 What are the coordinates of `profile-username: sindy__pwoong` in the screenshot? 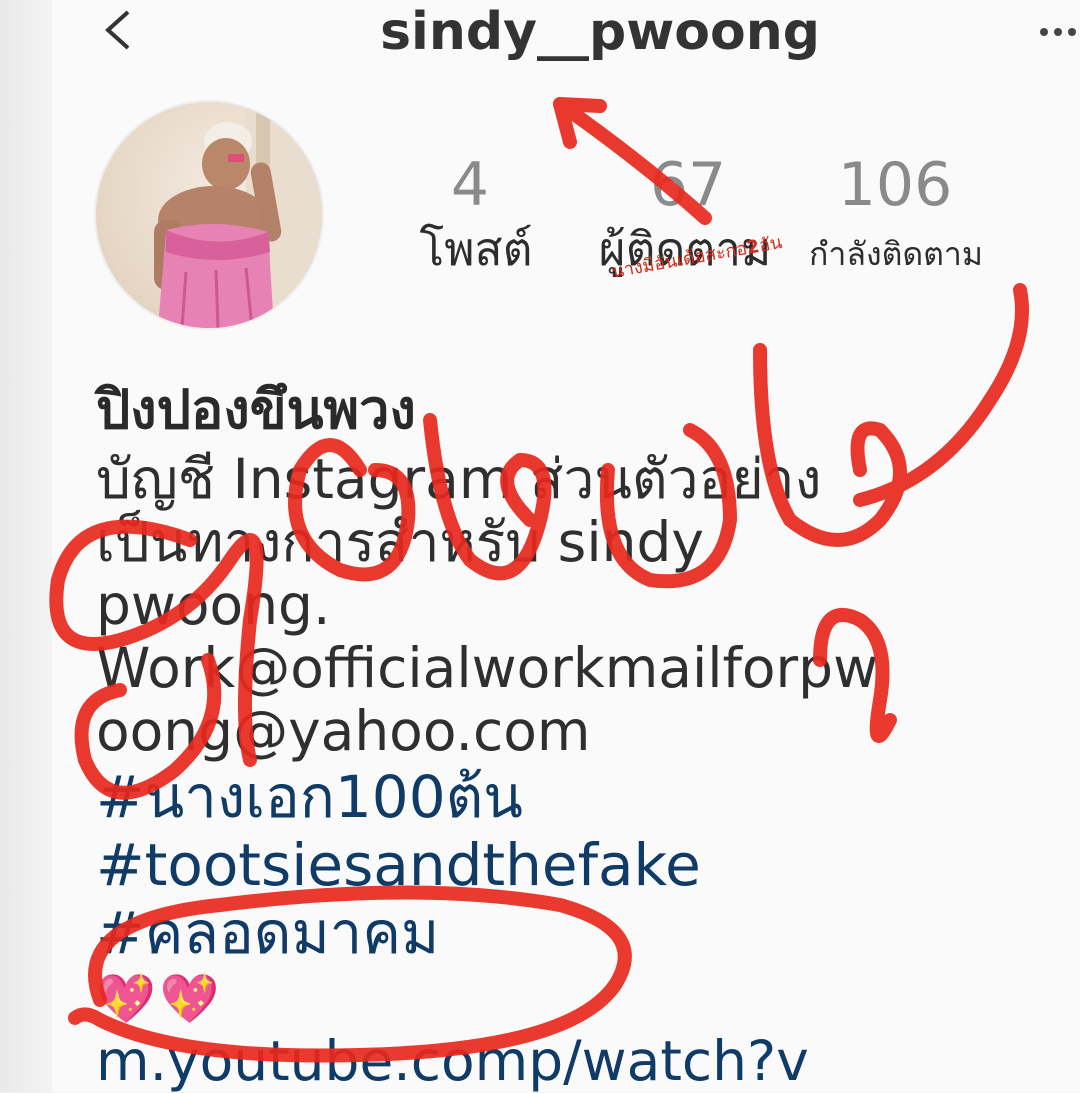 It's located at (600, 32).